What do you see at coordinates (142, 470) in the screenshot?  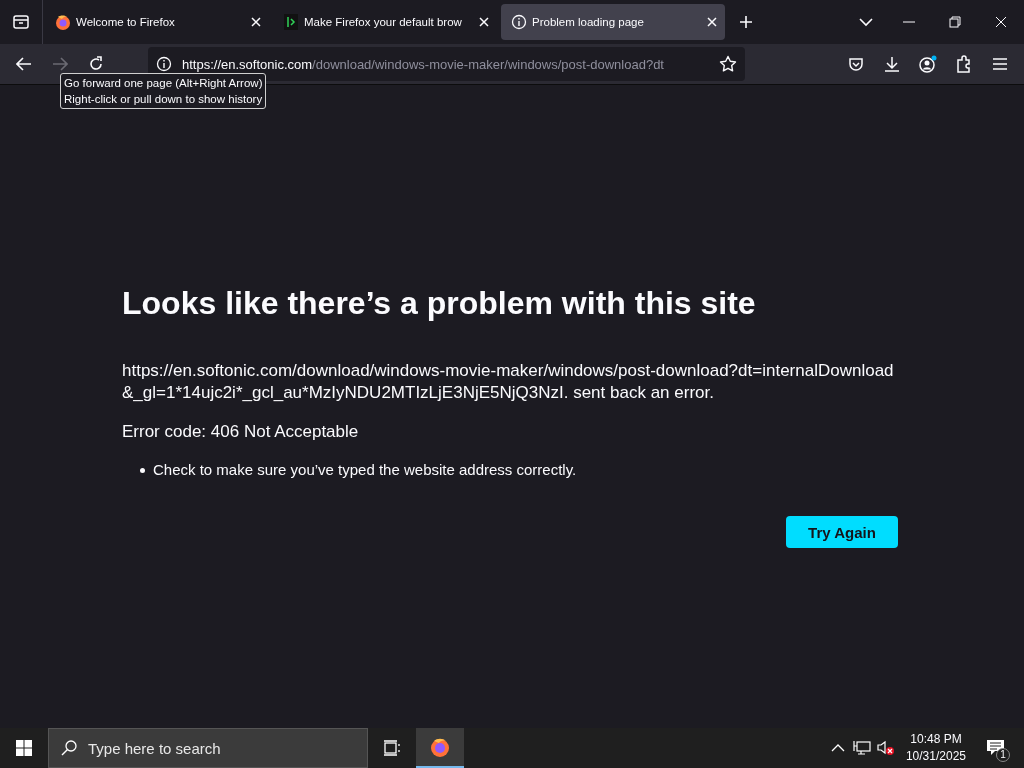 I see `bullet-icon` at bounding box center [142, 470].